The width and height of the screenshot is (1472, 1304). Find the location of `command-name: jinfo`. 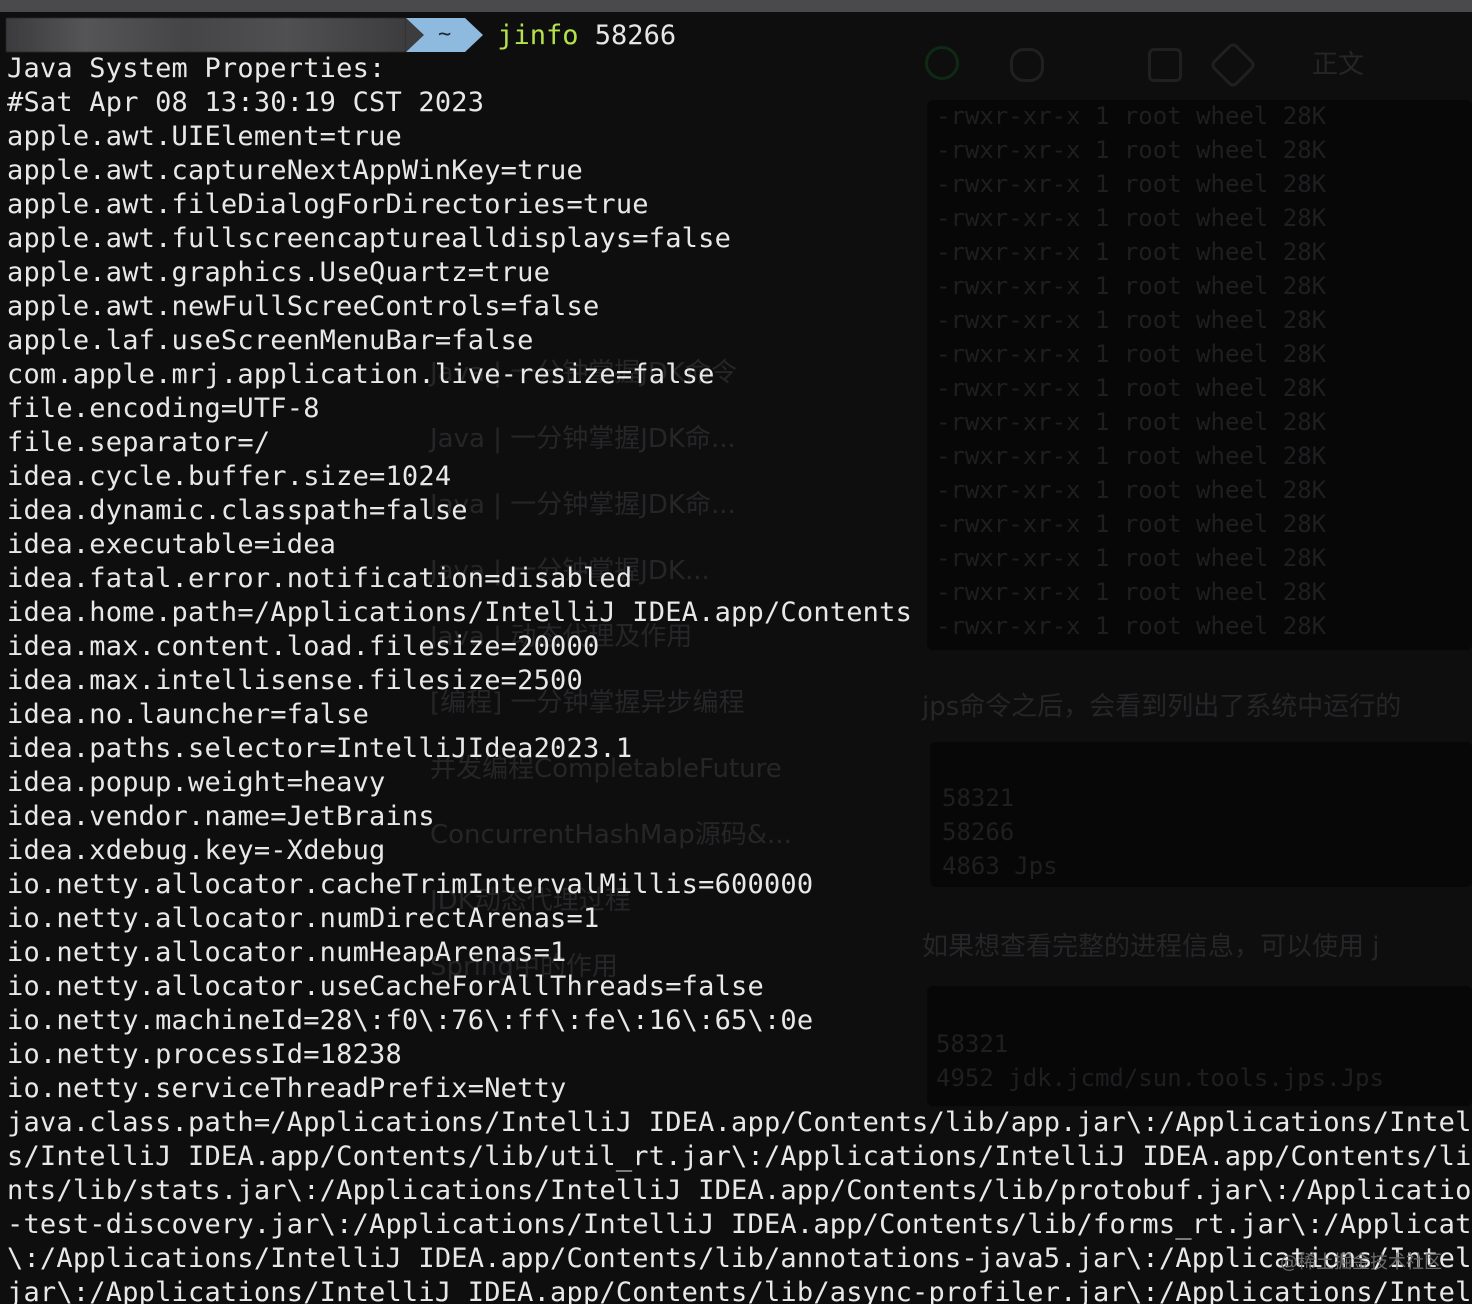

command-name: jinfo is located at coordinates (538, 35).